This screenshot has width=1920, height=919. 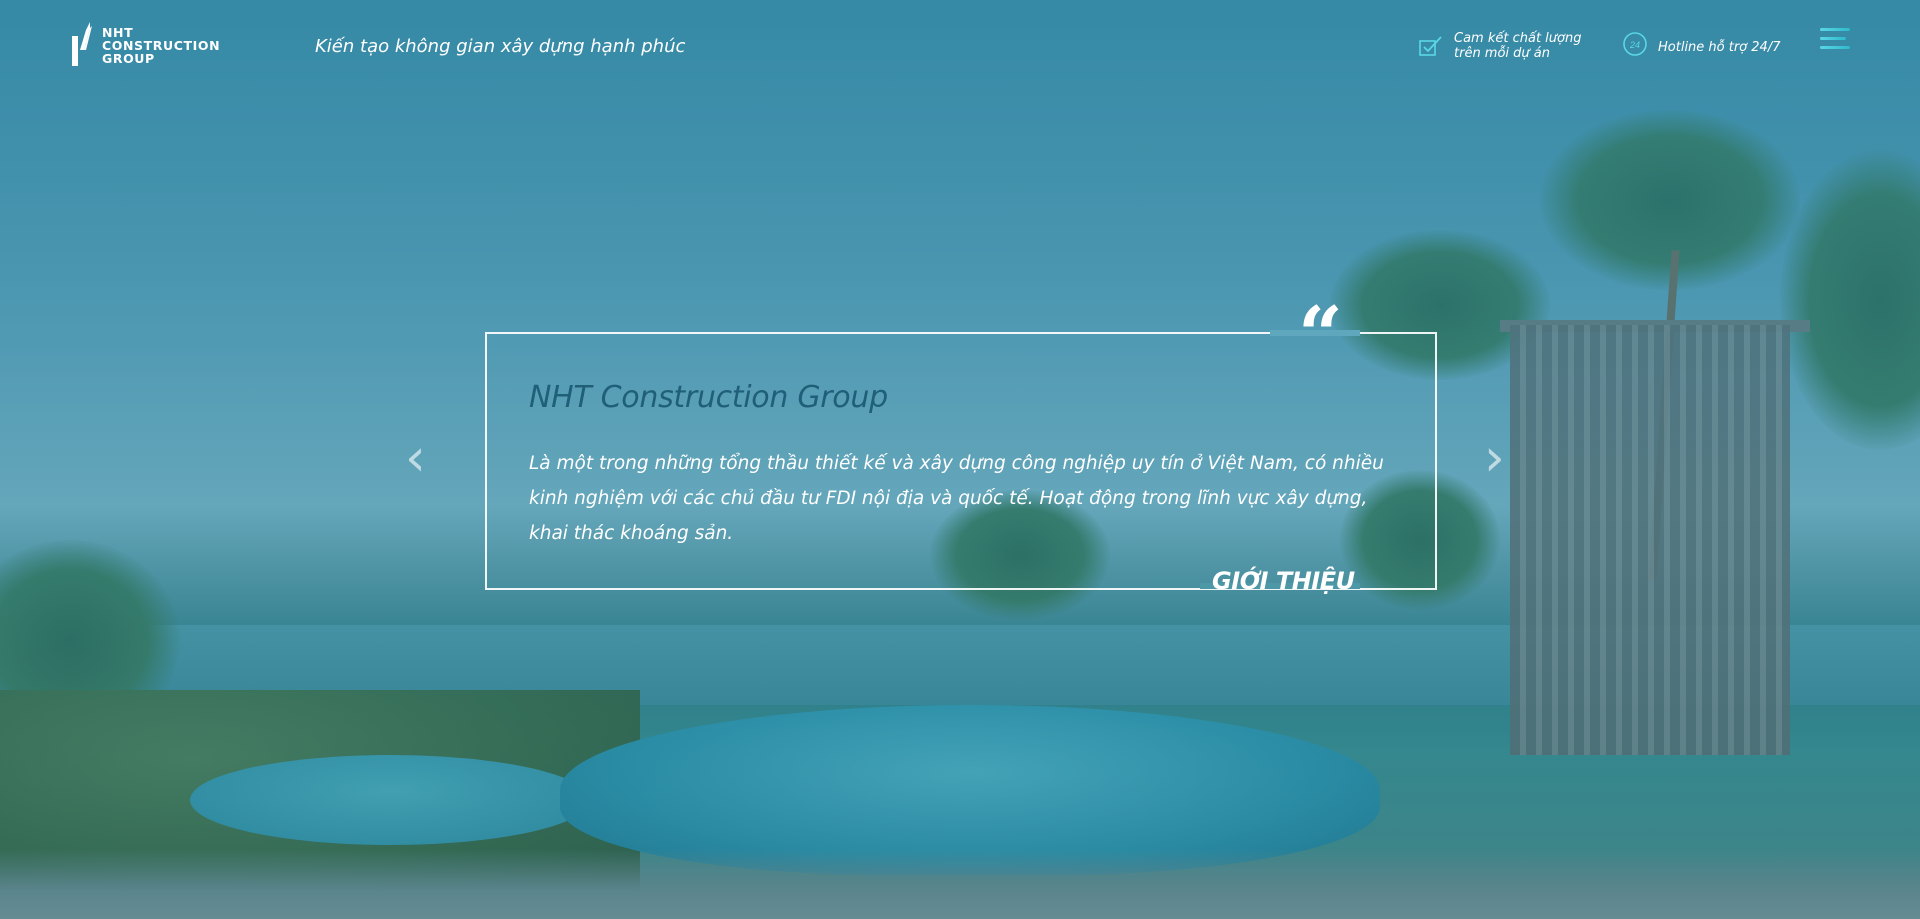 I want to click on tagline: Kiến tạo không gian xây dựng hạnh phúc, so click(x=500, y=46).